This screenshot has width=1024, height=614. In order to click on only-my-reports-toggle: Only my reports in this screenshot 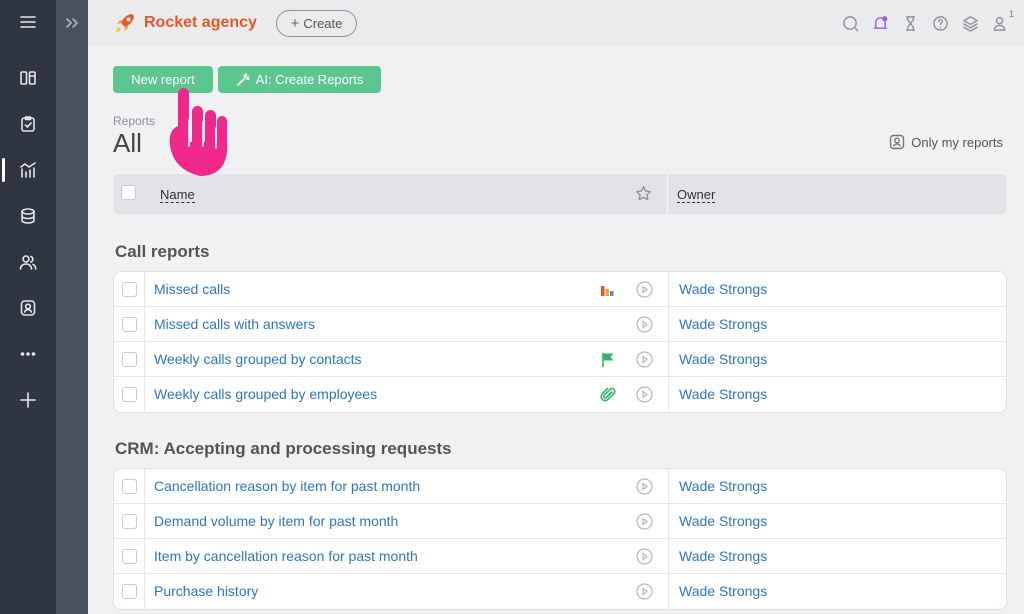, I will do `click(946, 142)`.